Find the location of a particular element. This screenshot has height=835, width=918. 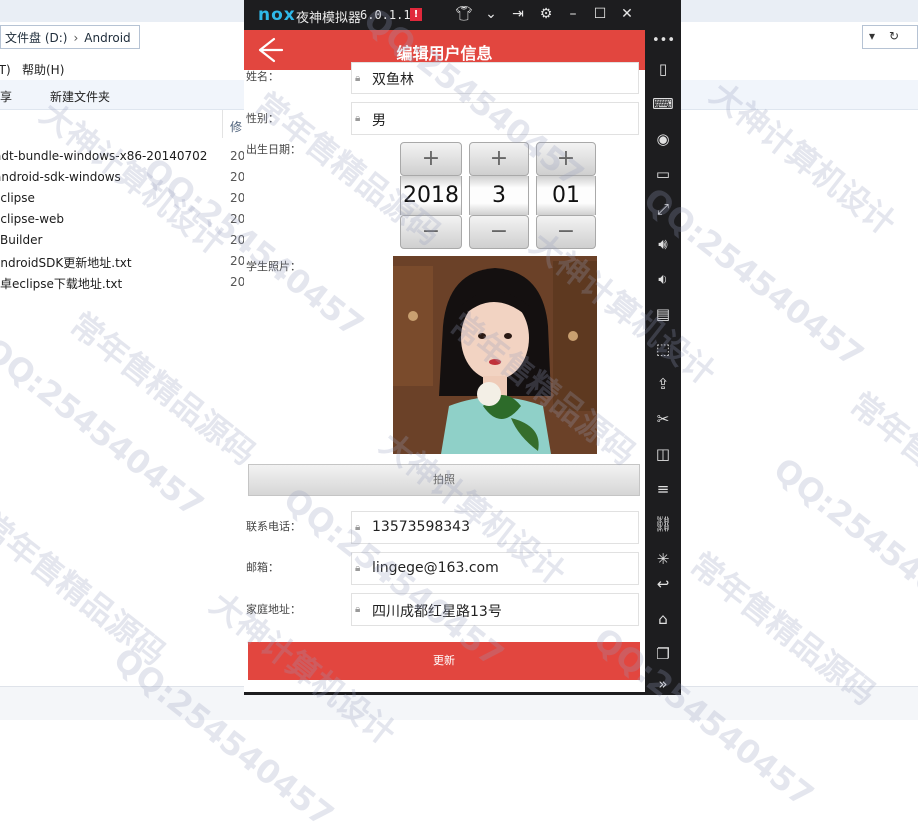

shirt-icon: 👕︎ is located at coordinates (464, 14).